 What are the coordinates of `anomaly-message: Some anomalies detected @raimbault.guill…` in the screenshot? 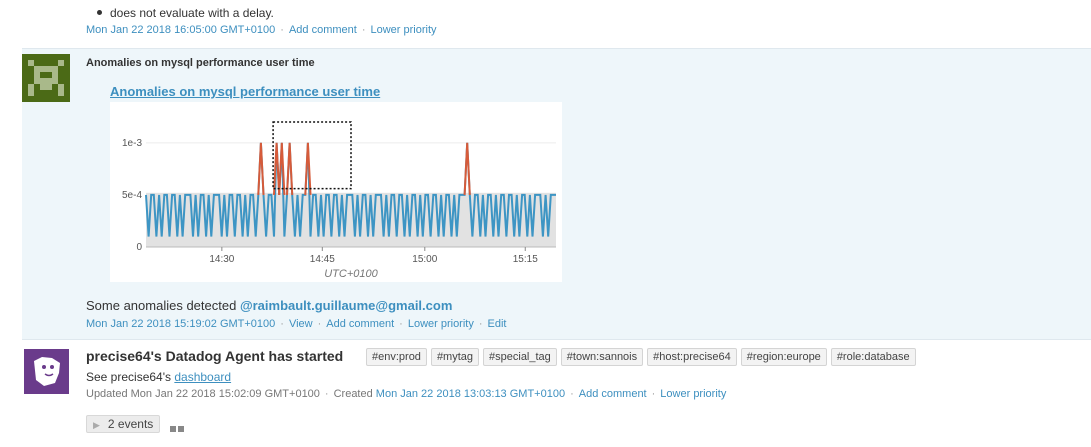 It's located at (269, 305).